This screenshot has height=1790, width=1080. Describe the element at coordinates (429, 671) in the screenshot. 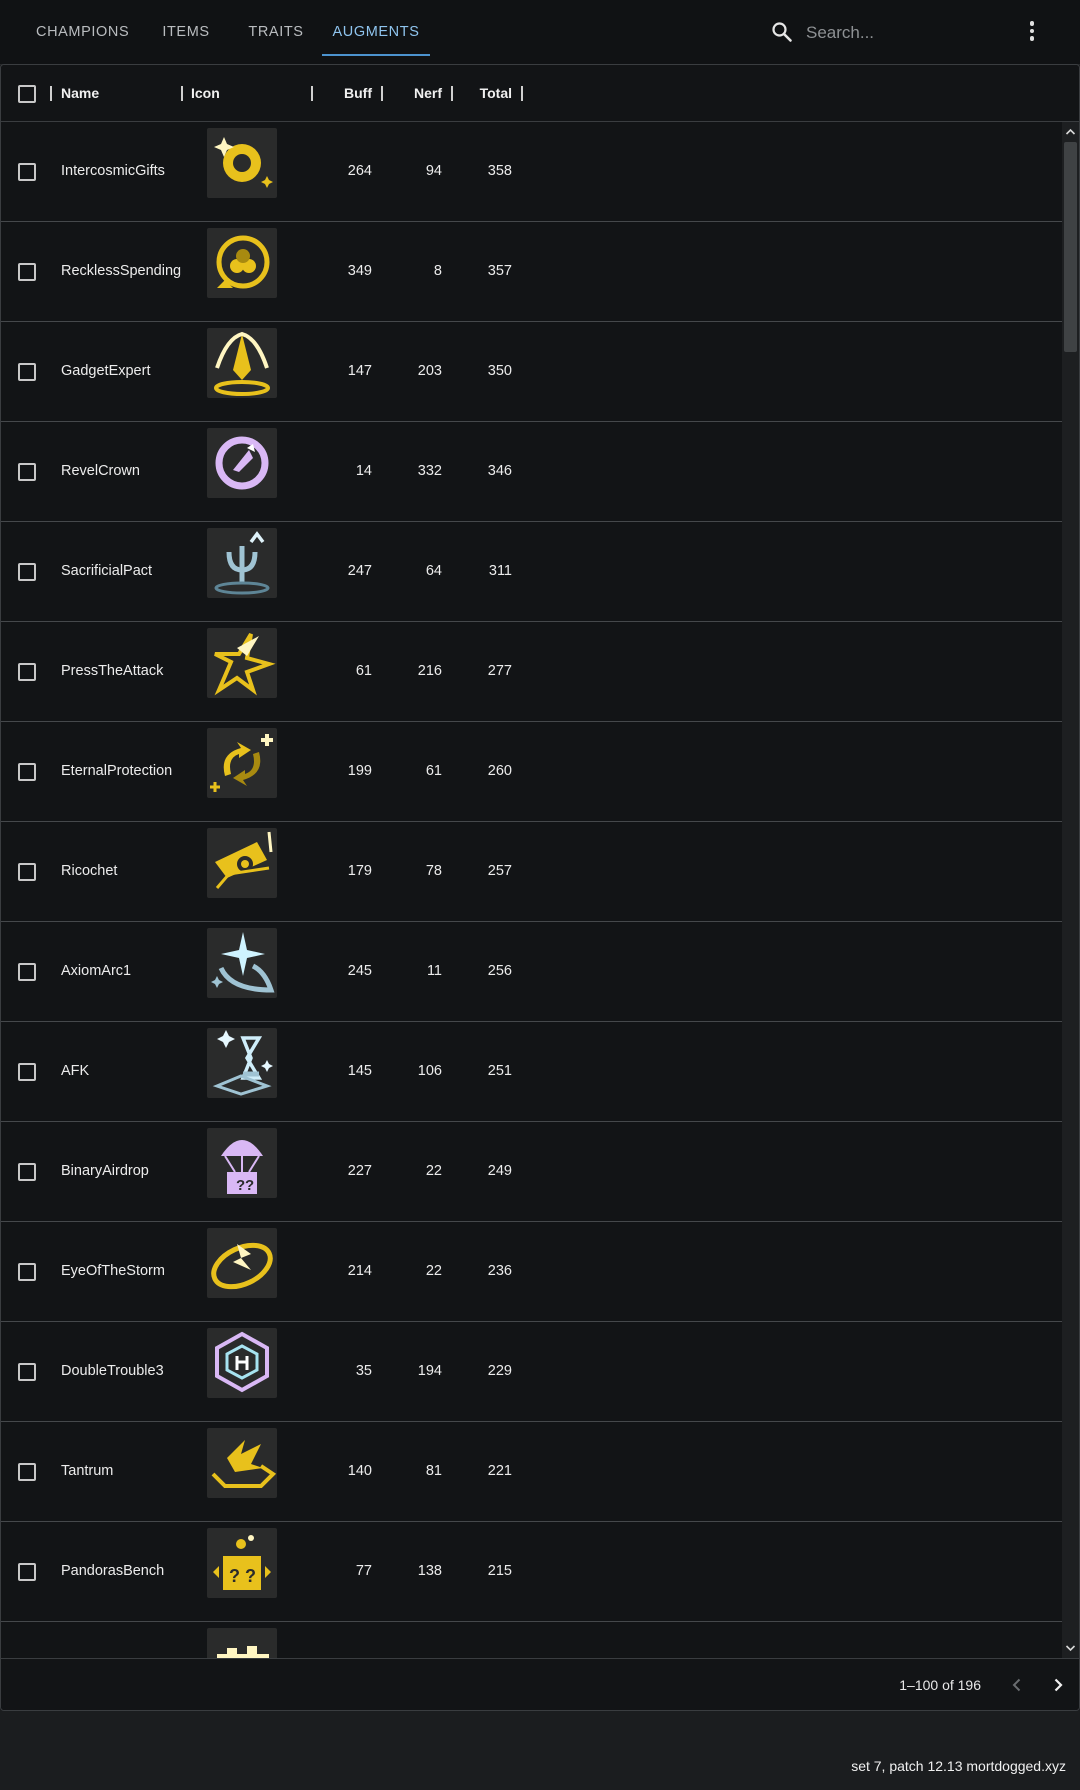

I see `nerf-value: 216` at that location.